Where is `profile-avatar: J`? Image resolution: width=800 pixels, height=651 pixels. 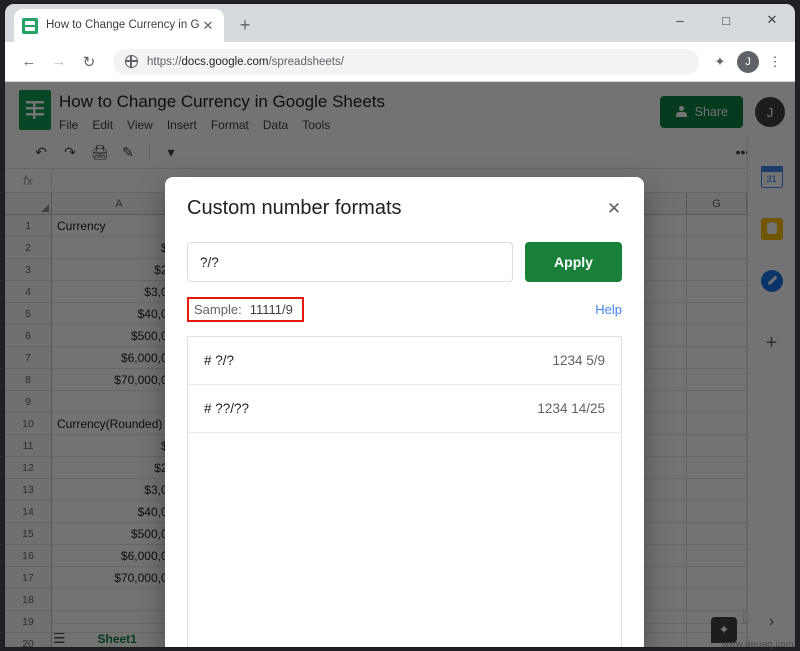
profile-avatar: J is located at coordinates (748, 61).